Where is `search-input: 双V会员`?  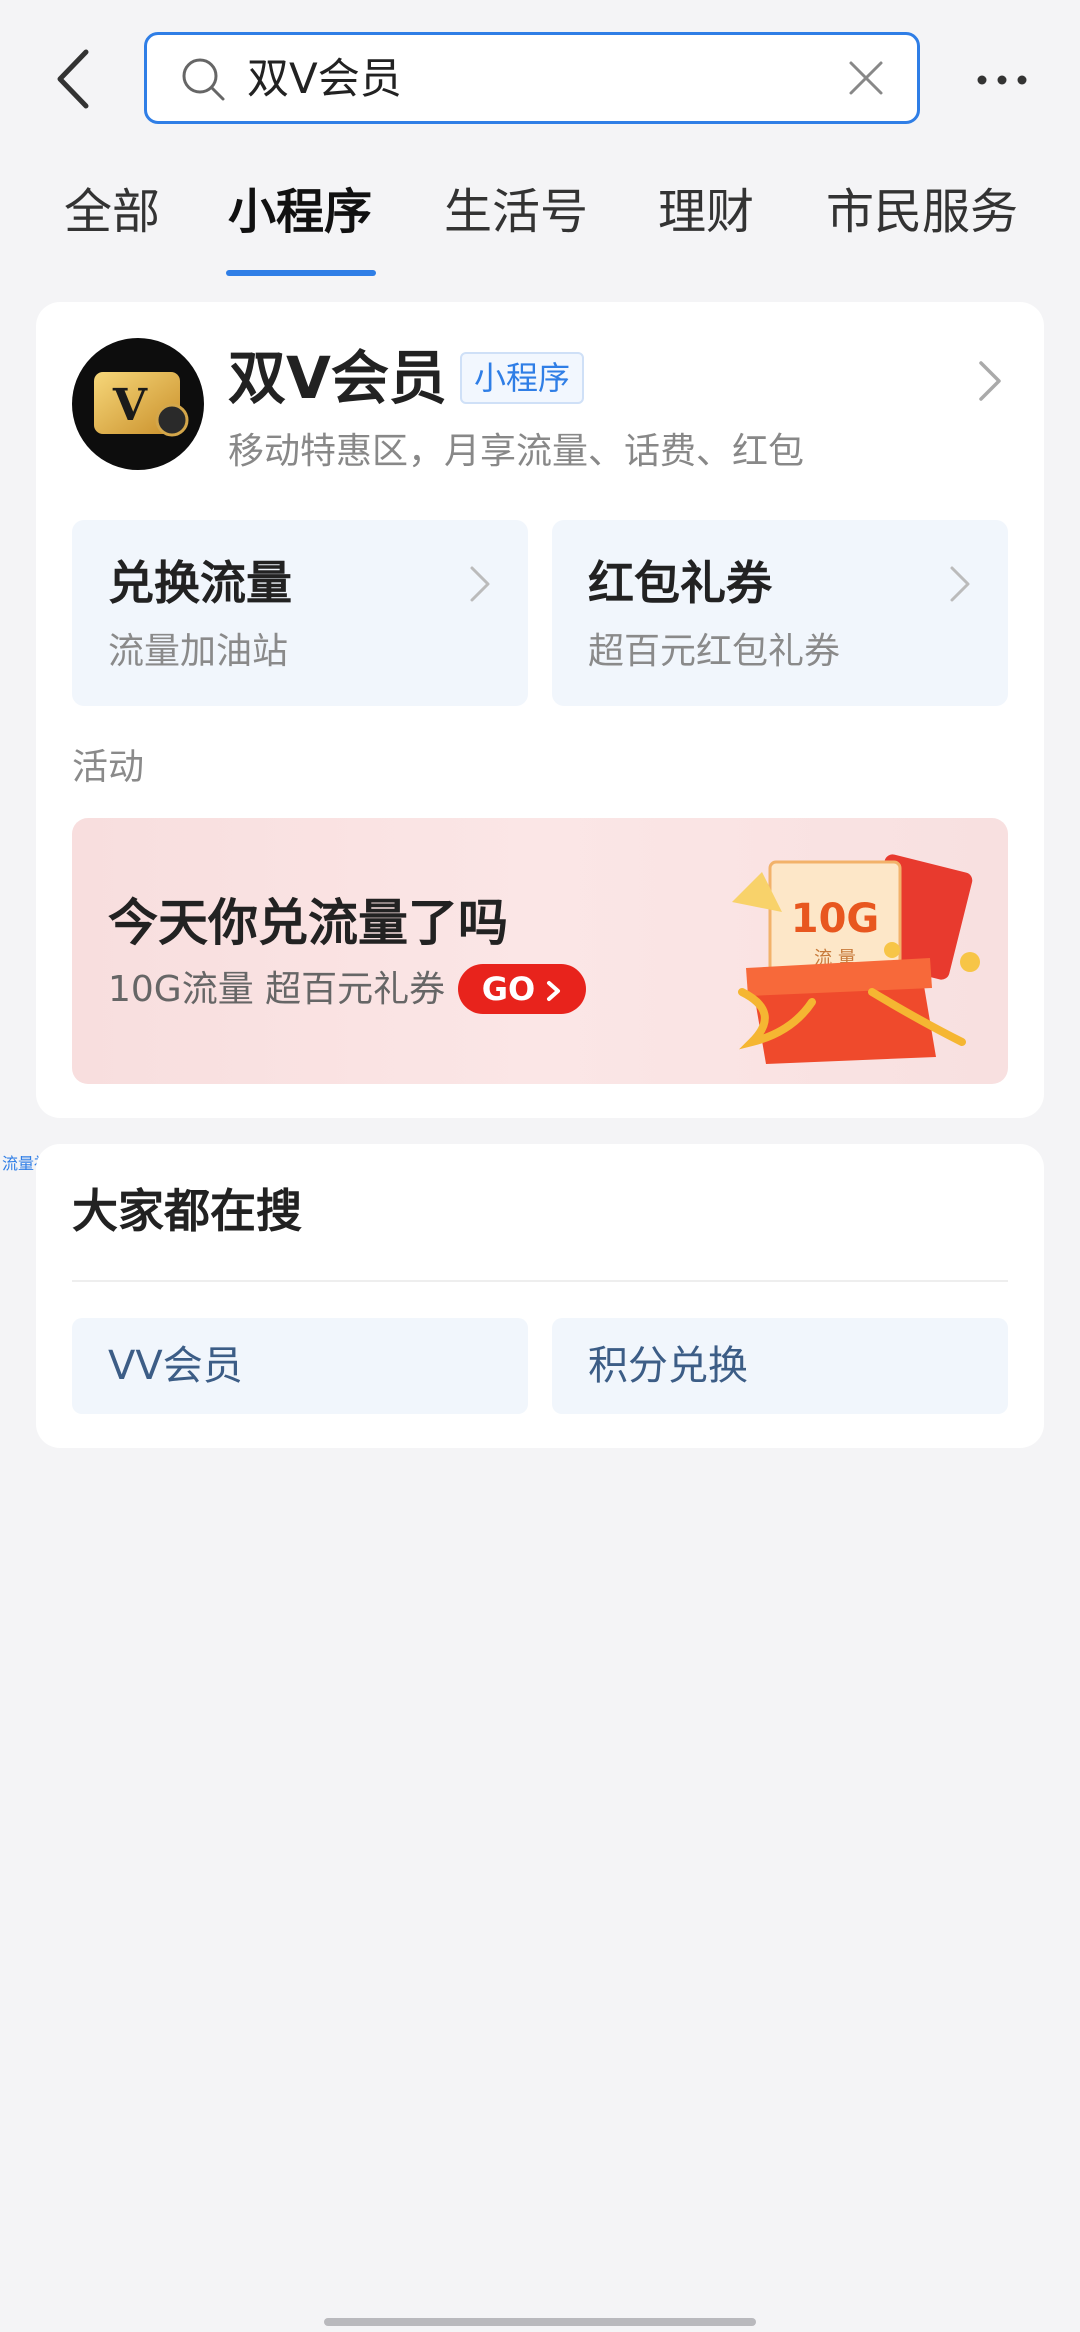 search-input: 双V会员 is located at coordinates (324, 79).